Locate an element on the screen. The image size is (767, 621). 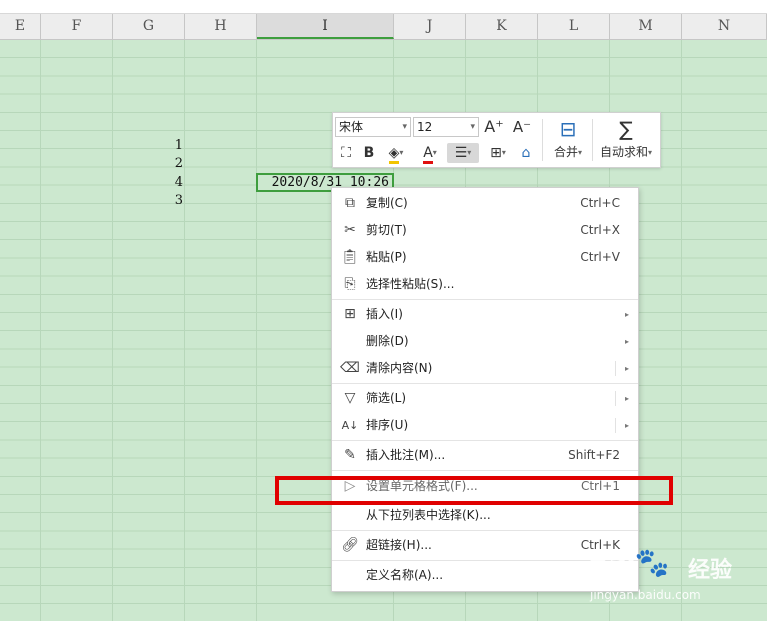
watermark-jingyan: 经验 is located at coordinates (710, 570).